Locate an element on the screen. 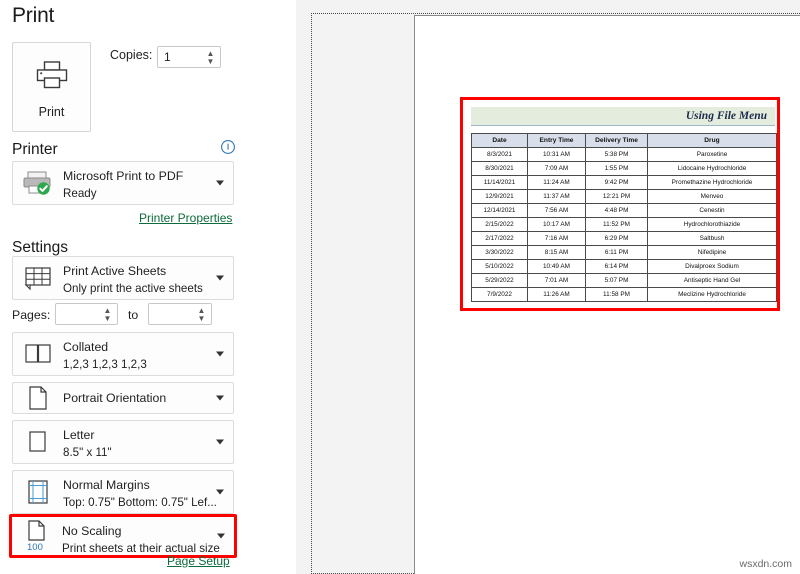 This screenshot has width=800, height=574. cell-delivery: 1:55 PM is located at coordinates (616, 168).